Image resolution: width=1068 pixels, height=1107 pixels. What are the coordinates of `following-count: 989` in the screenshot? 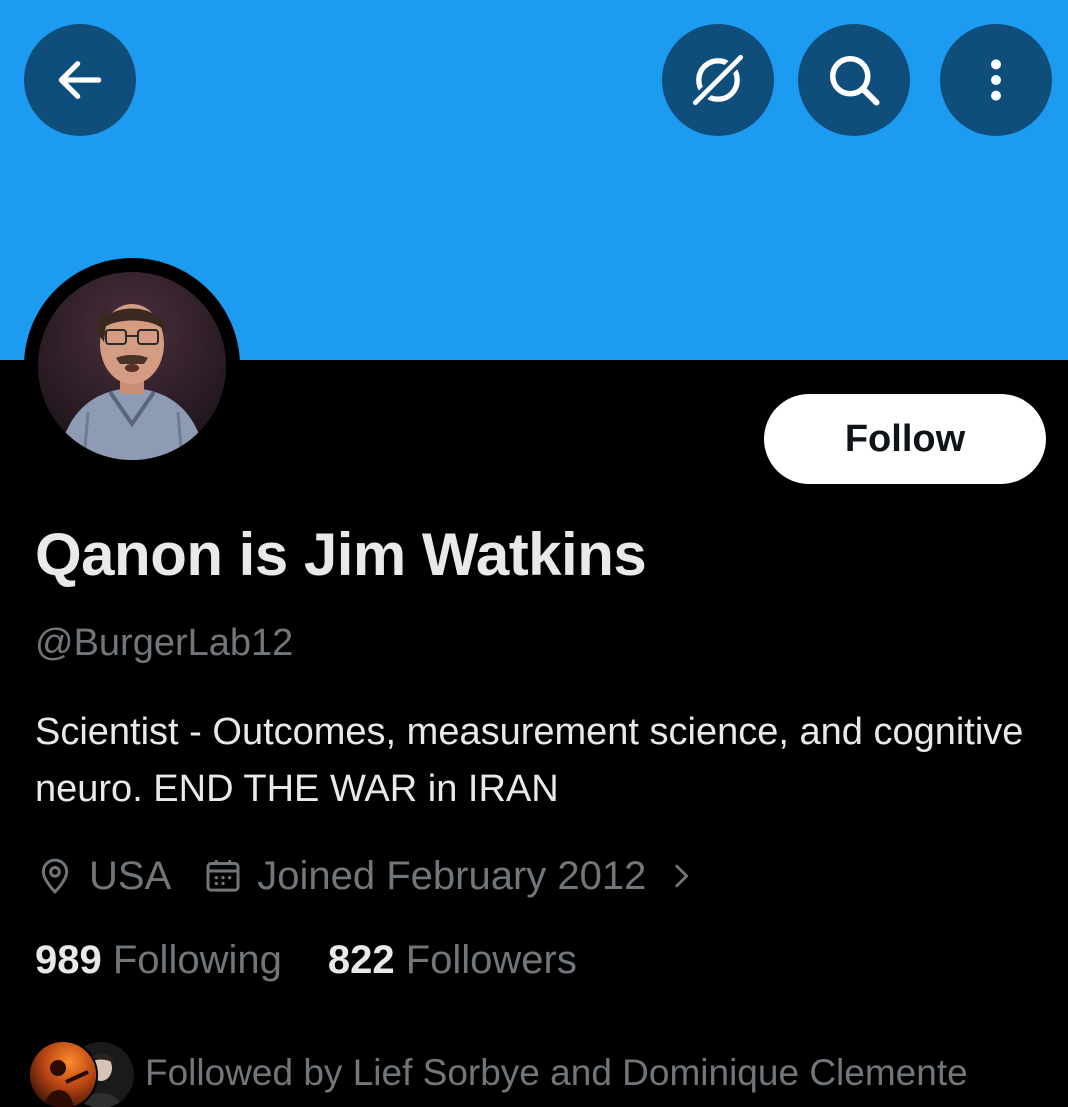 It's located at (68, 960).